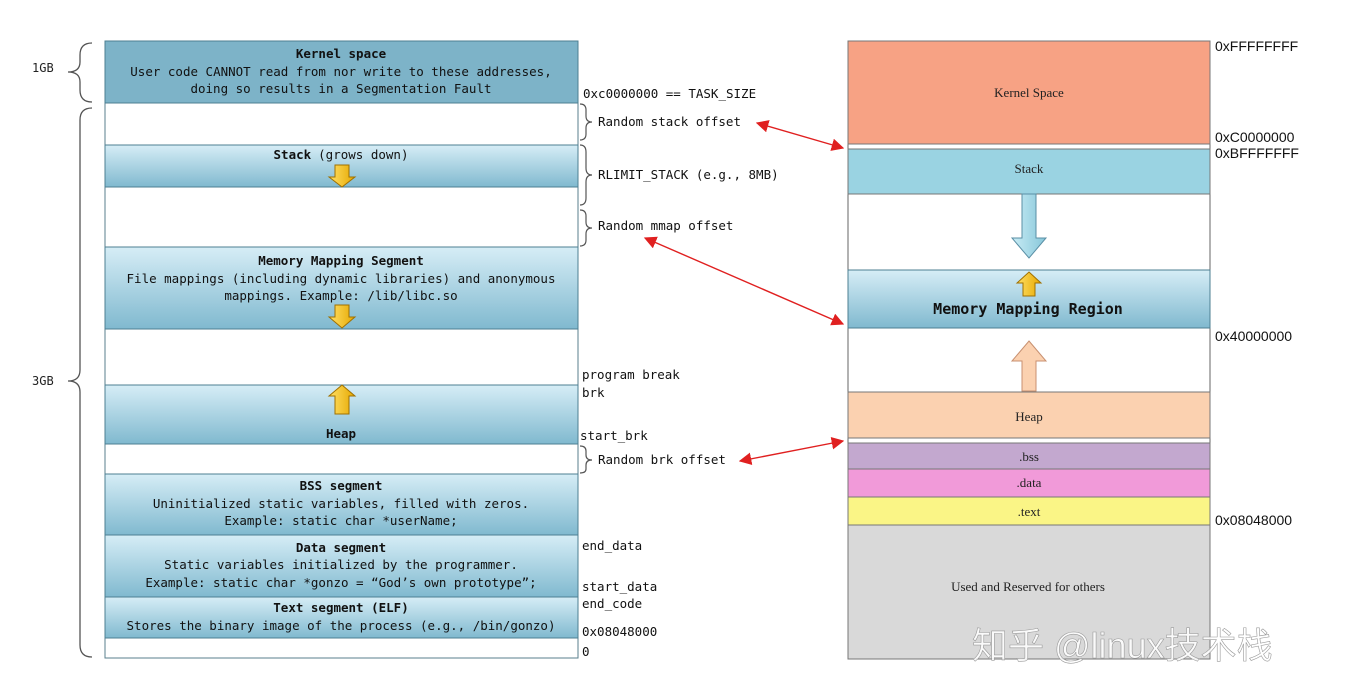 The height and width of the screenshot is (700, 1351). Describe the element at coordinates (791, 451) in the screenshot. I see `brk-offset-connector` at that location.